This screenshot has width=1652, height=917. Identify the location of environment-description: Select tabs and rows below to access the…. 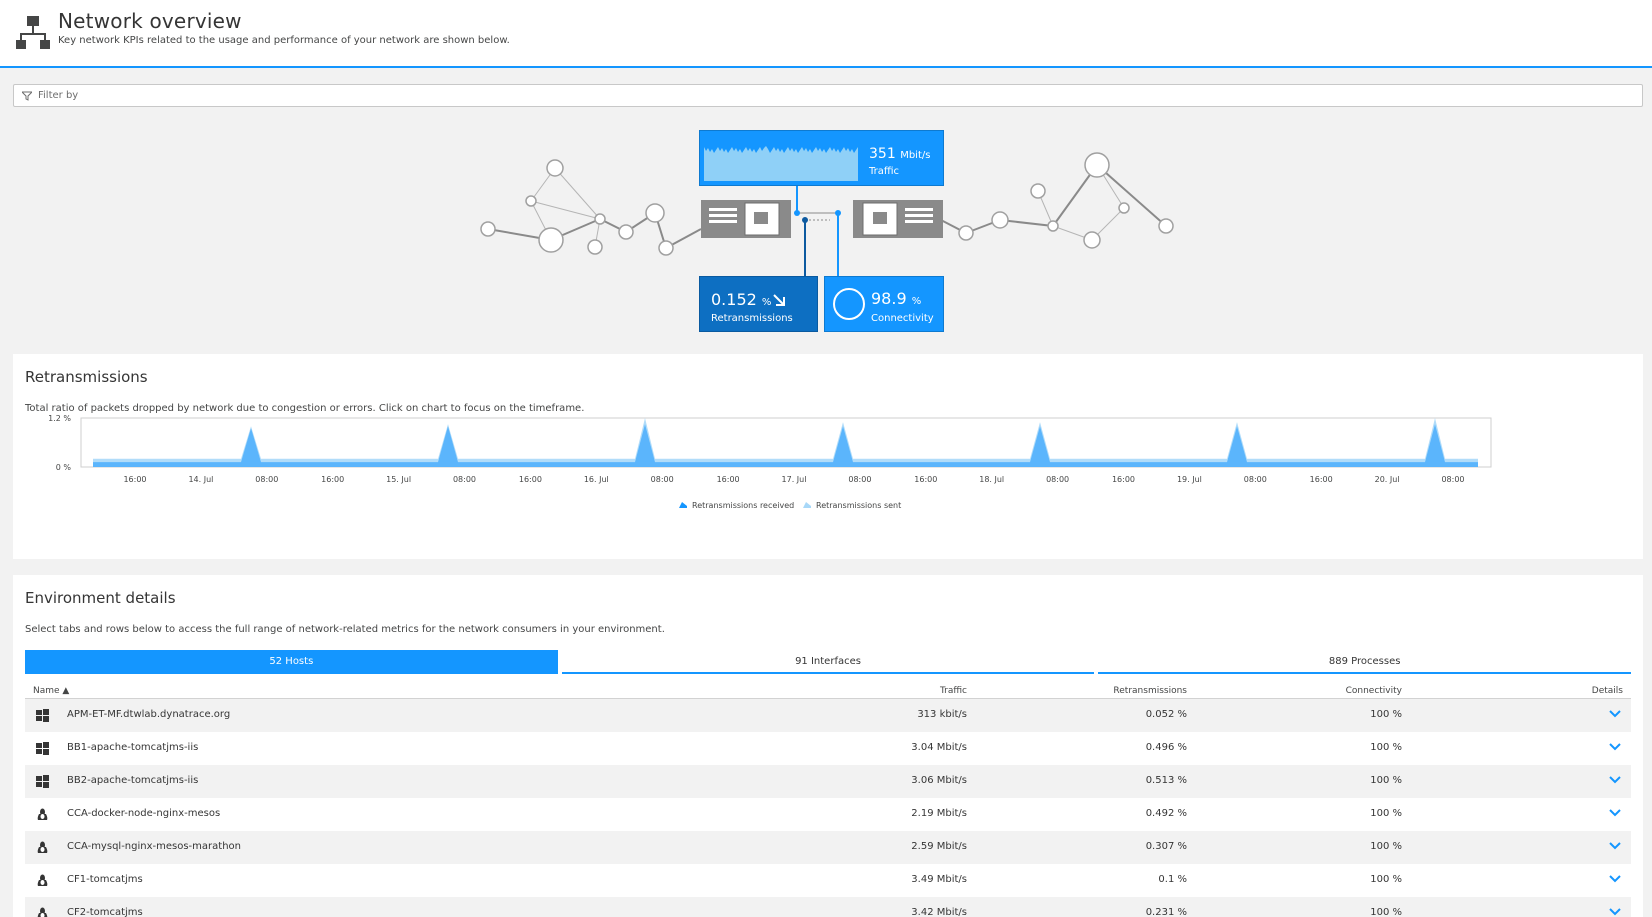
(345, 629).